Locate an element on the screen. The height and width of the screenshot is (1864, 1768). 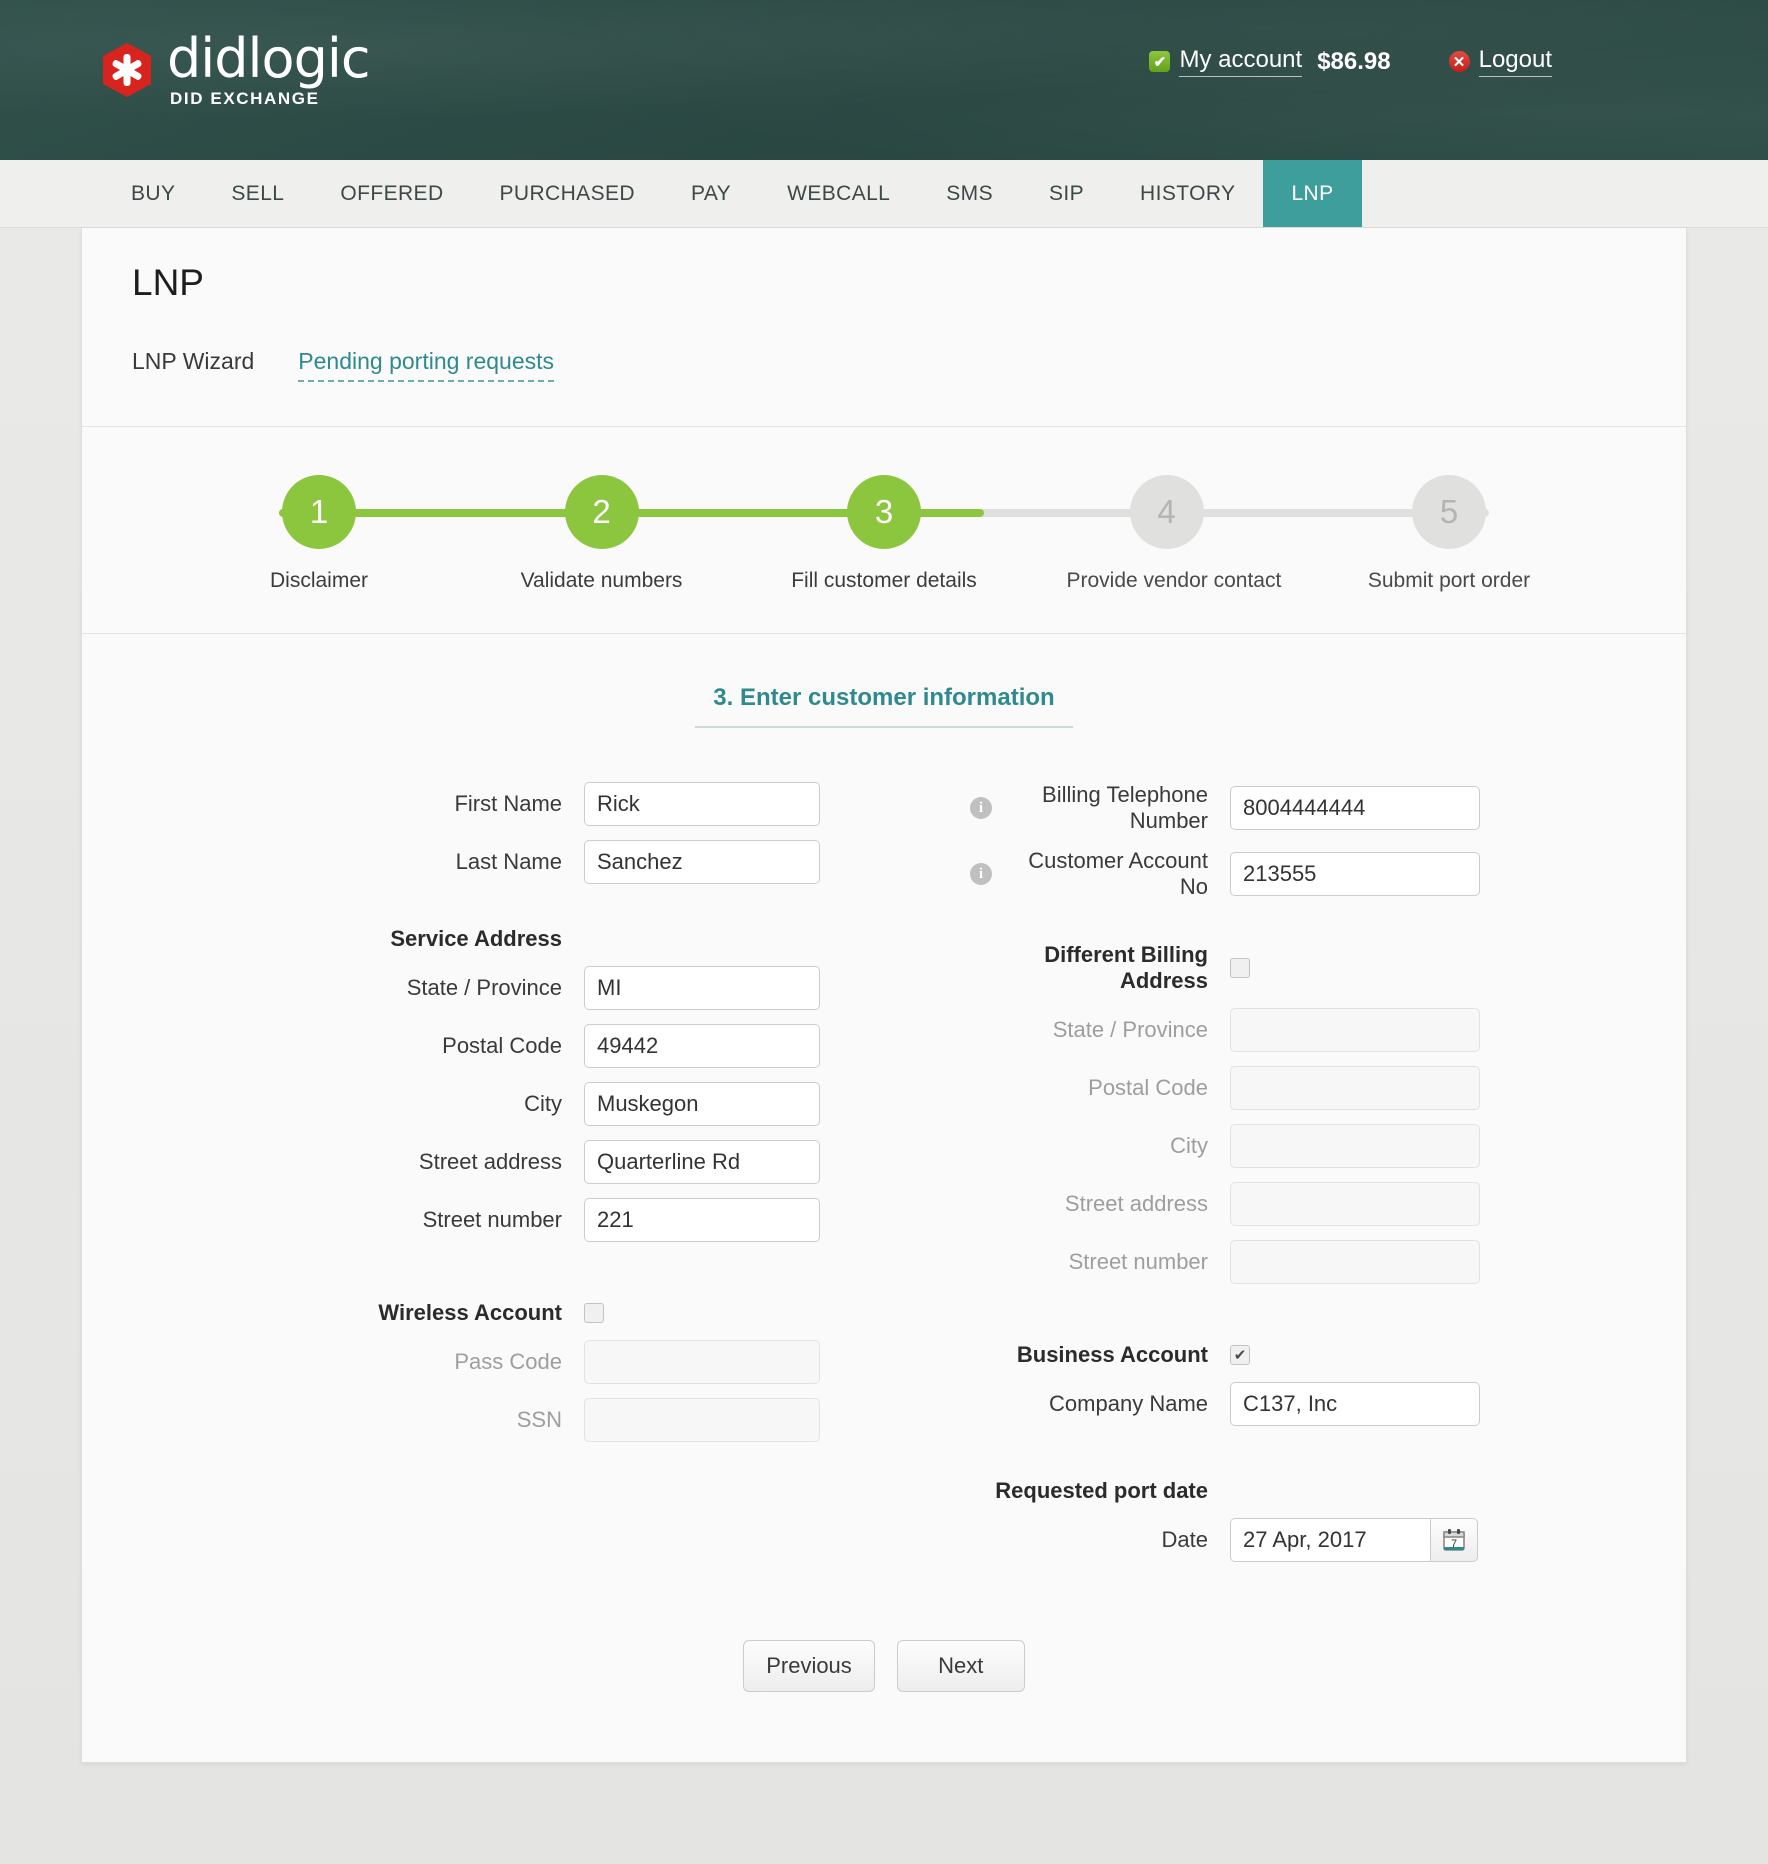
billing-city-input is located at coordinates (1355, 1146).